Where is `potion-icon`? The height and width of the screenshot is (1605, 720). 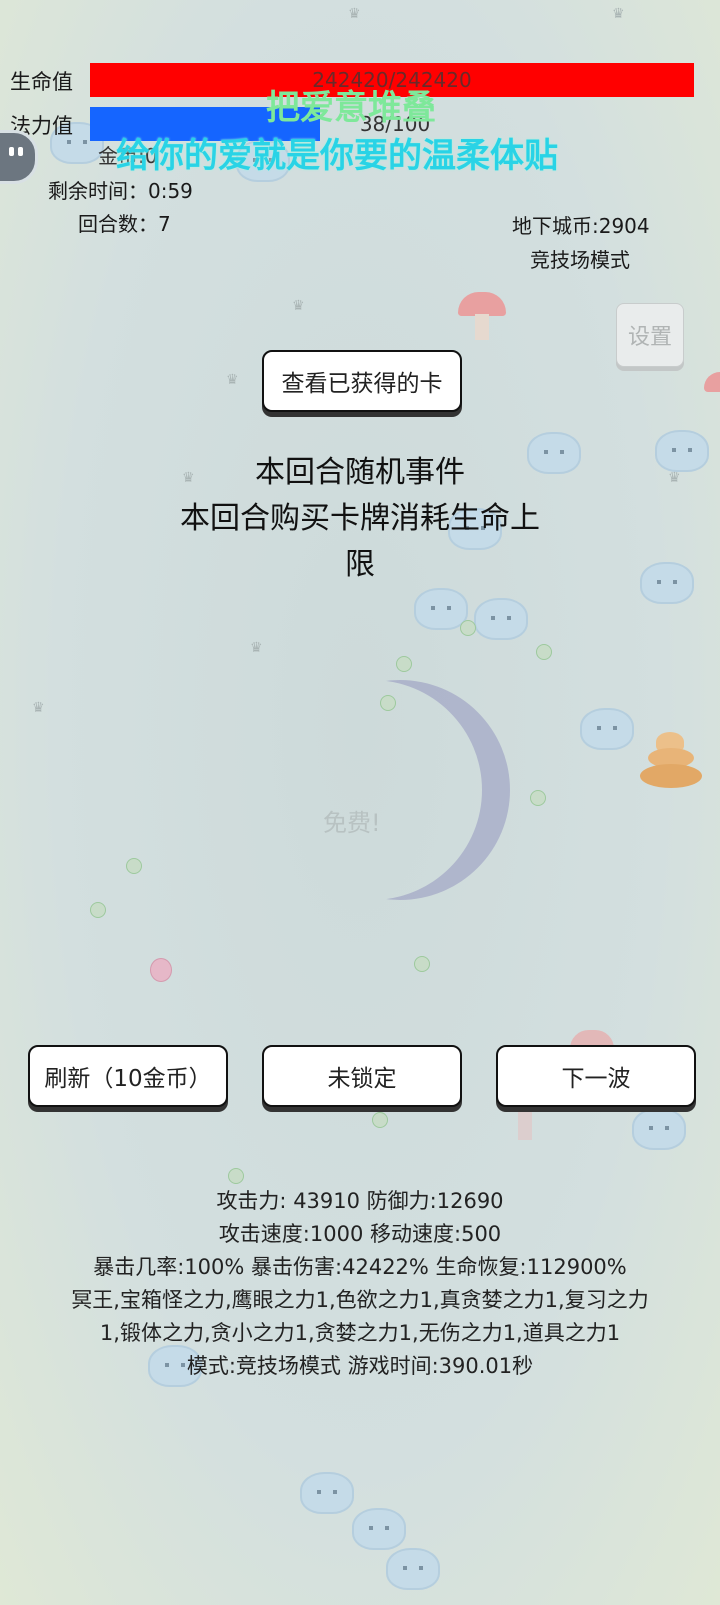 potion-icon is located at coordinates (161, 970).